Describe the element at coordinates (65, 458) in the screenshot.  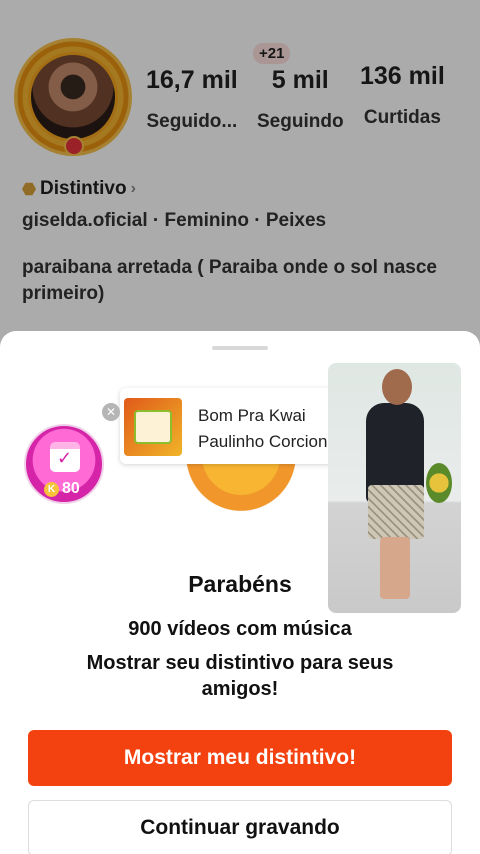
I see `checkmark-icon: ✓` at that location.